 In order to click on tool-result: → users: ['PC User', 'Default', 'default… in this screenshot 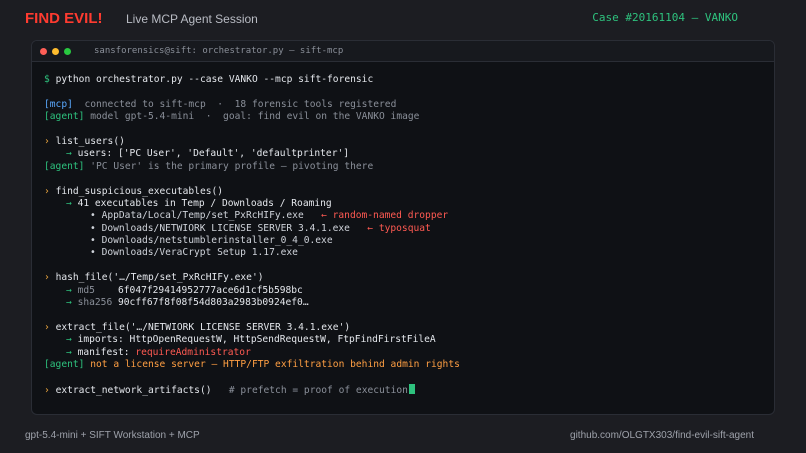, I will do `click(409, 154)`.